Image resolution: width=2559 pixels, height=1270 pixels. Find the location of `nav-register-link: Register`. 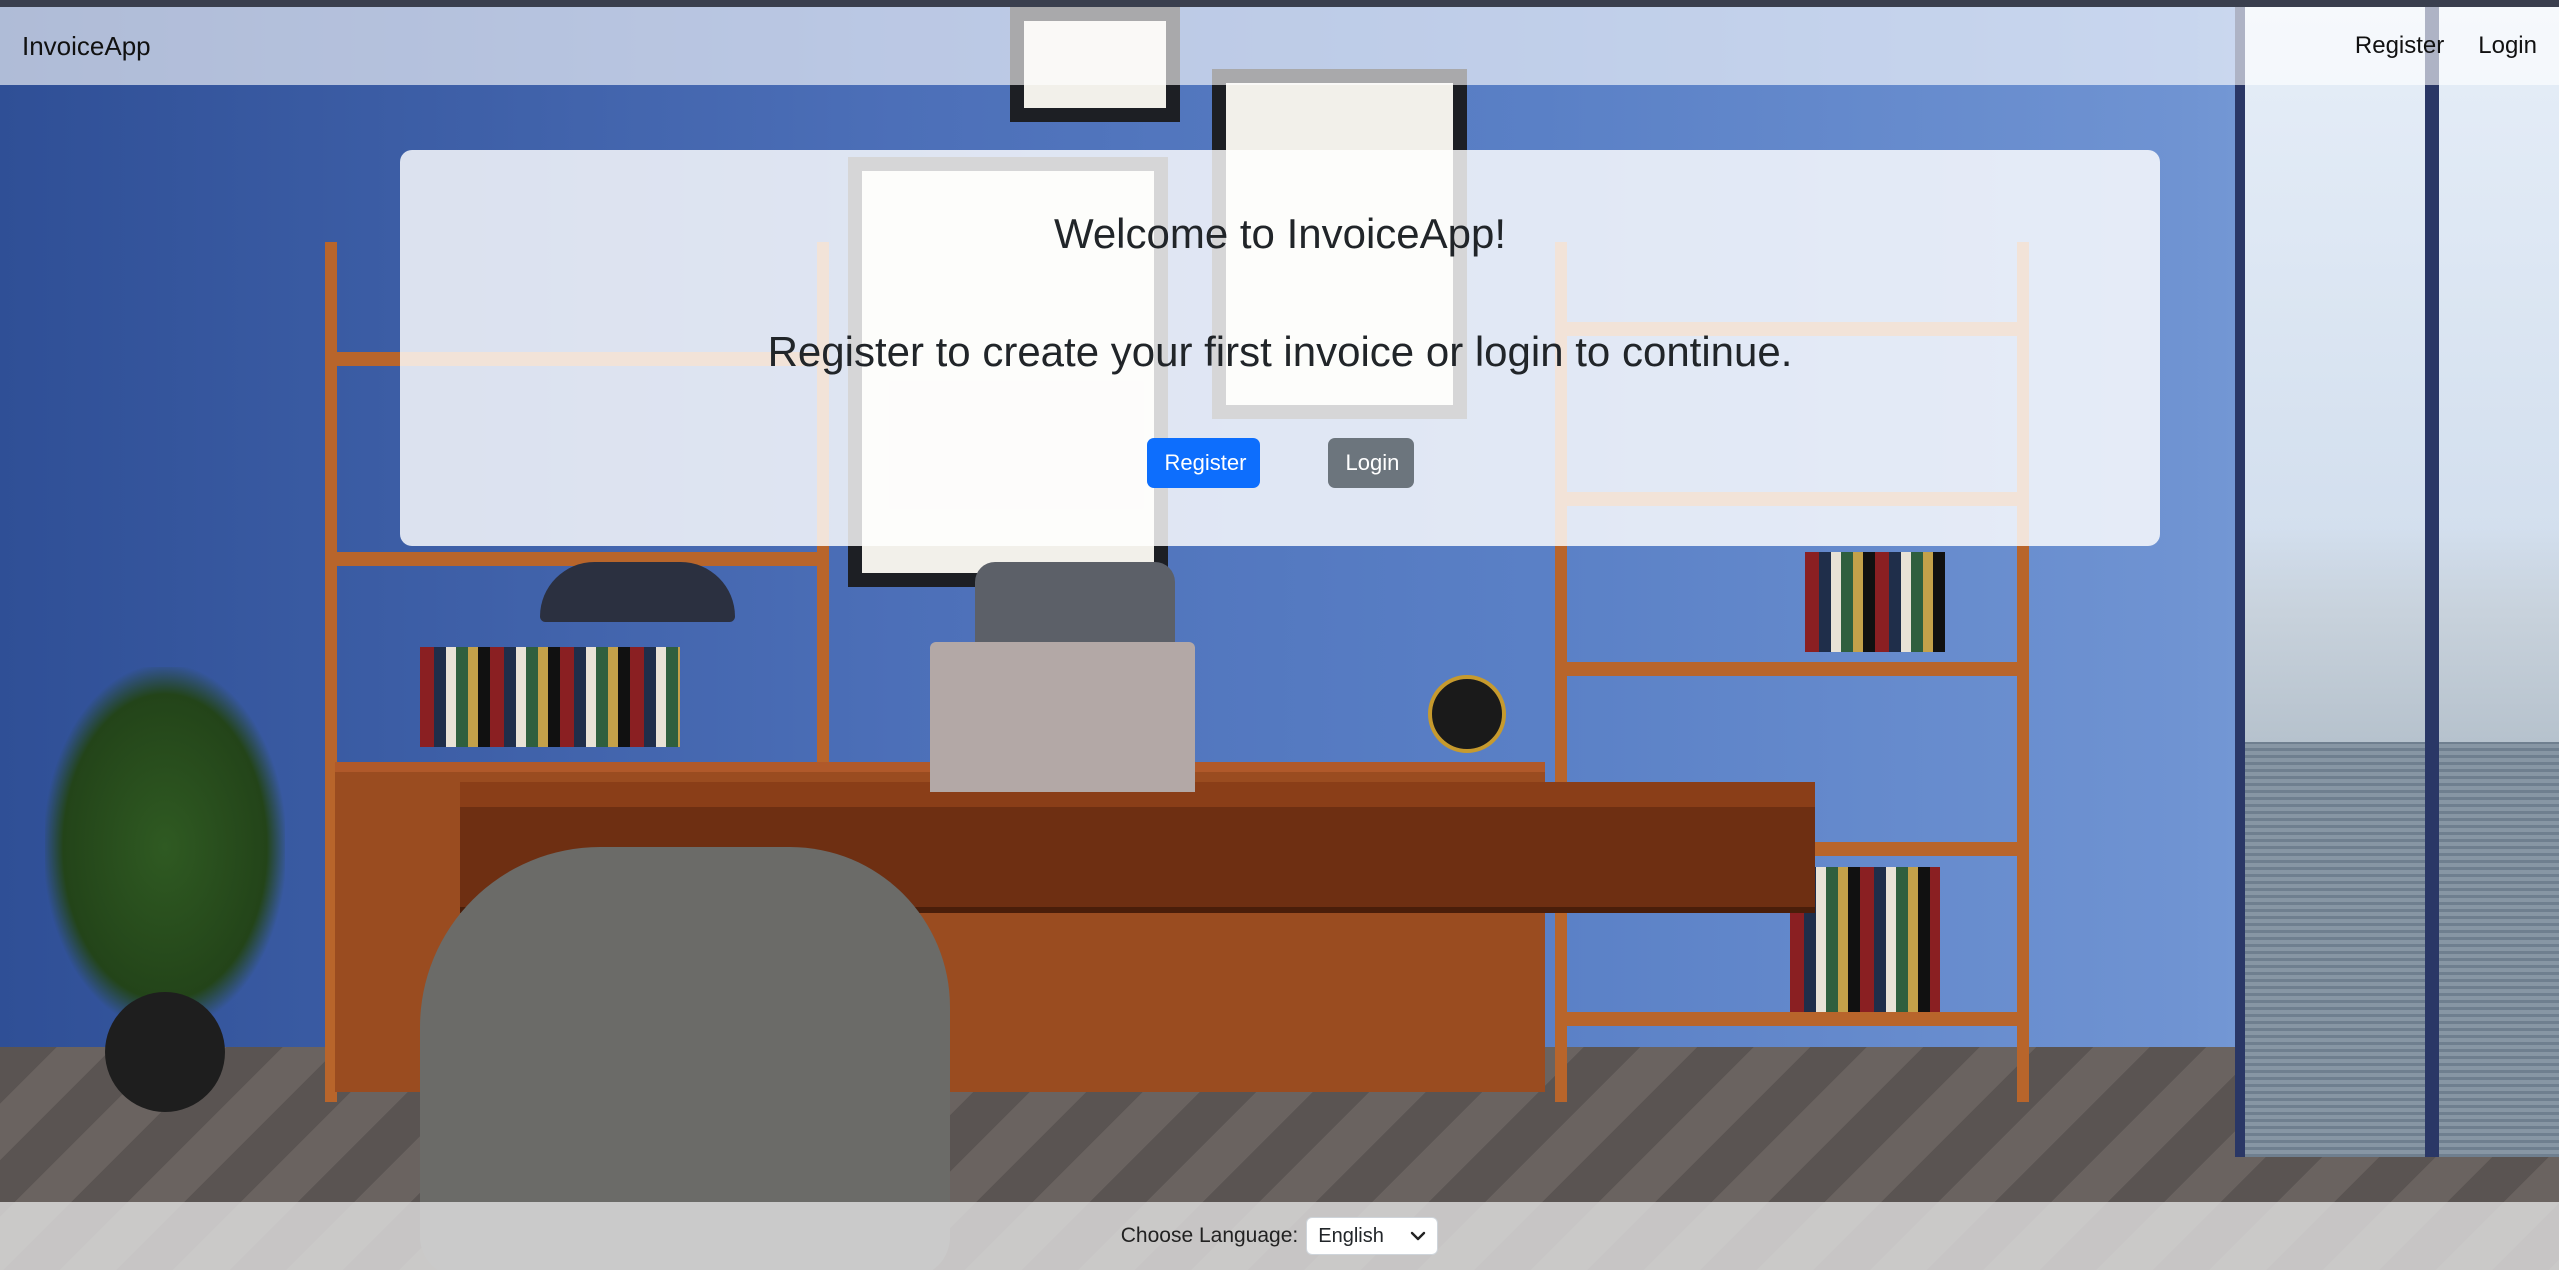

nav-register-link: Register is located at coordinates (2399, 46).